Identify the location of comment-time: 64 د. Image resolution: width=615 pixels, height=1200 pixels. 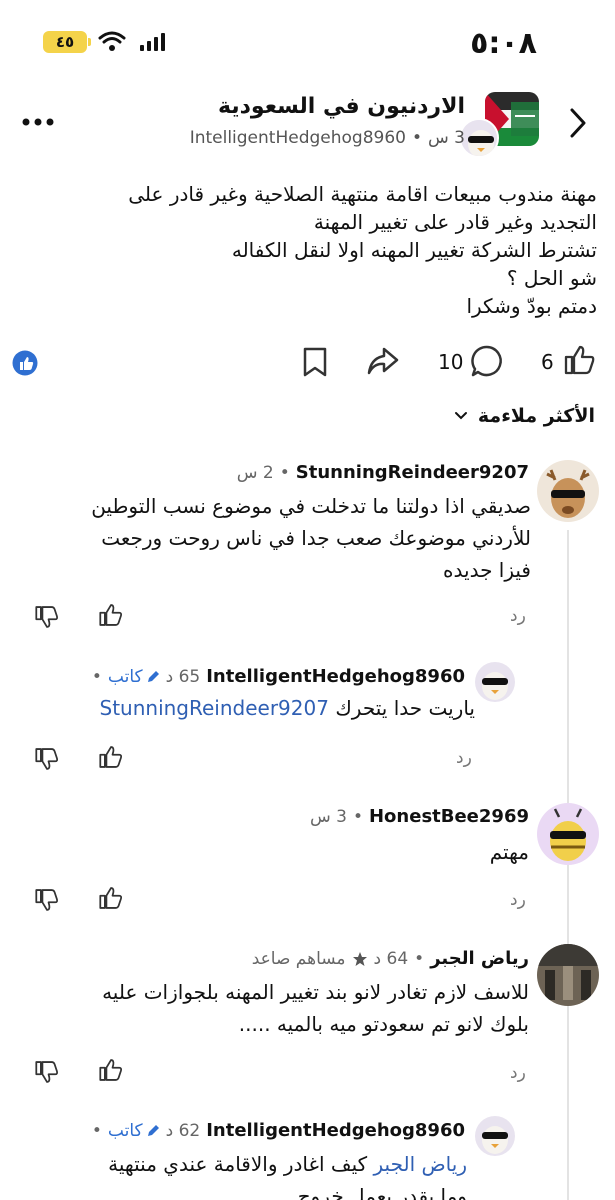
(391, 958).